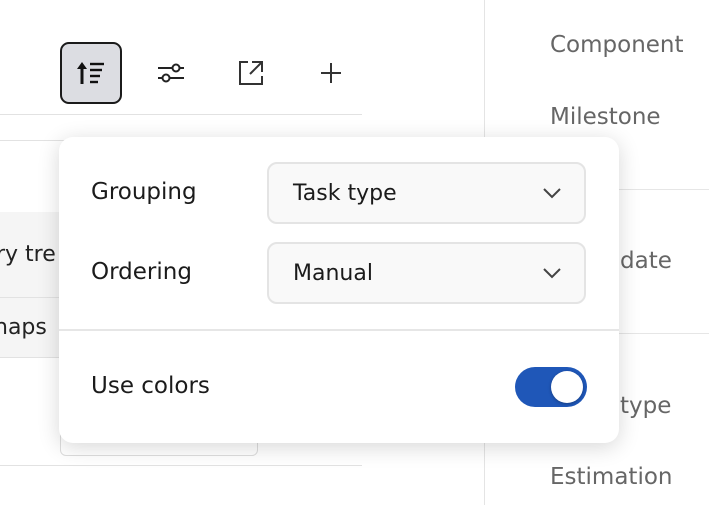  I want to click on plus-icon, so click(331, 73).